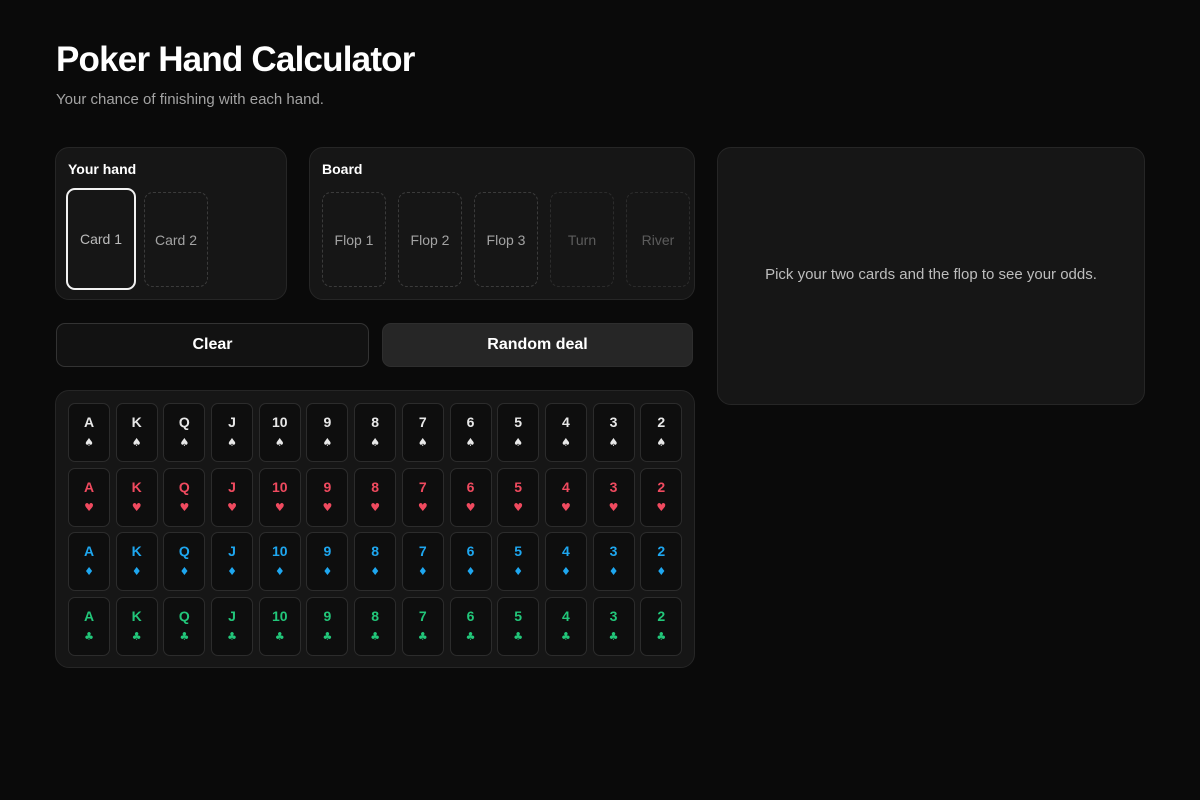 Image resolution: width=1200 pixels, height=800 pixels. I want to click on deck-card-3-hearts: 3 ♥, so click(613, 497).